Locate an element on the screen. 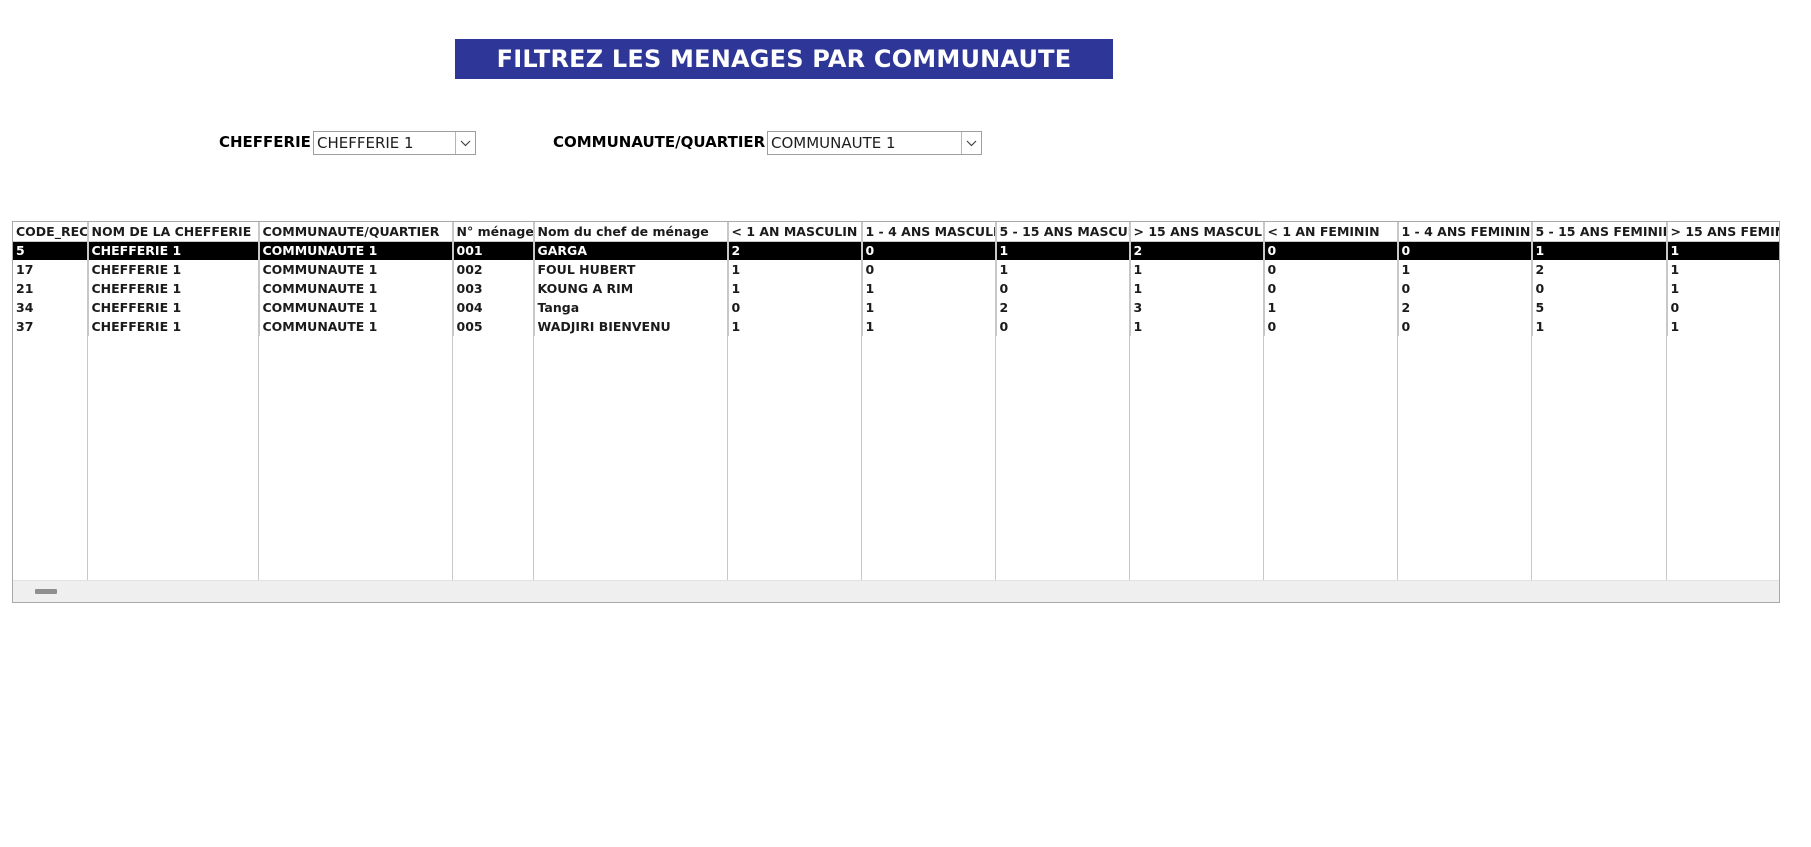  column-header: < 1 AN MASCULIN is located at coordinates (795, 232).